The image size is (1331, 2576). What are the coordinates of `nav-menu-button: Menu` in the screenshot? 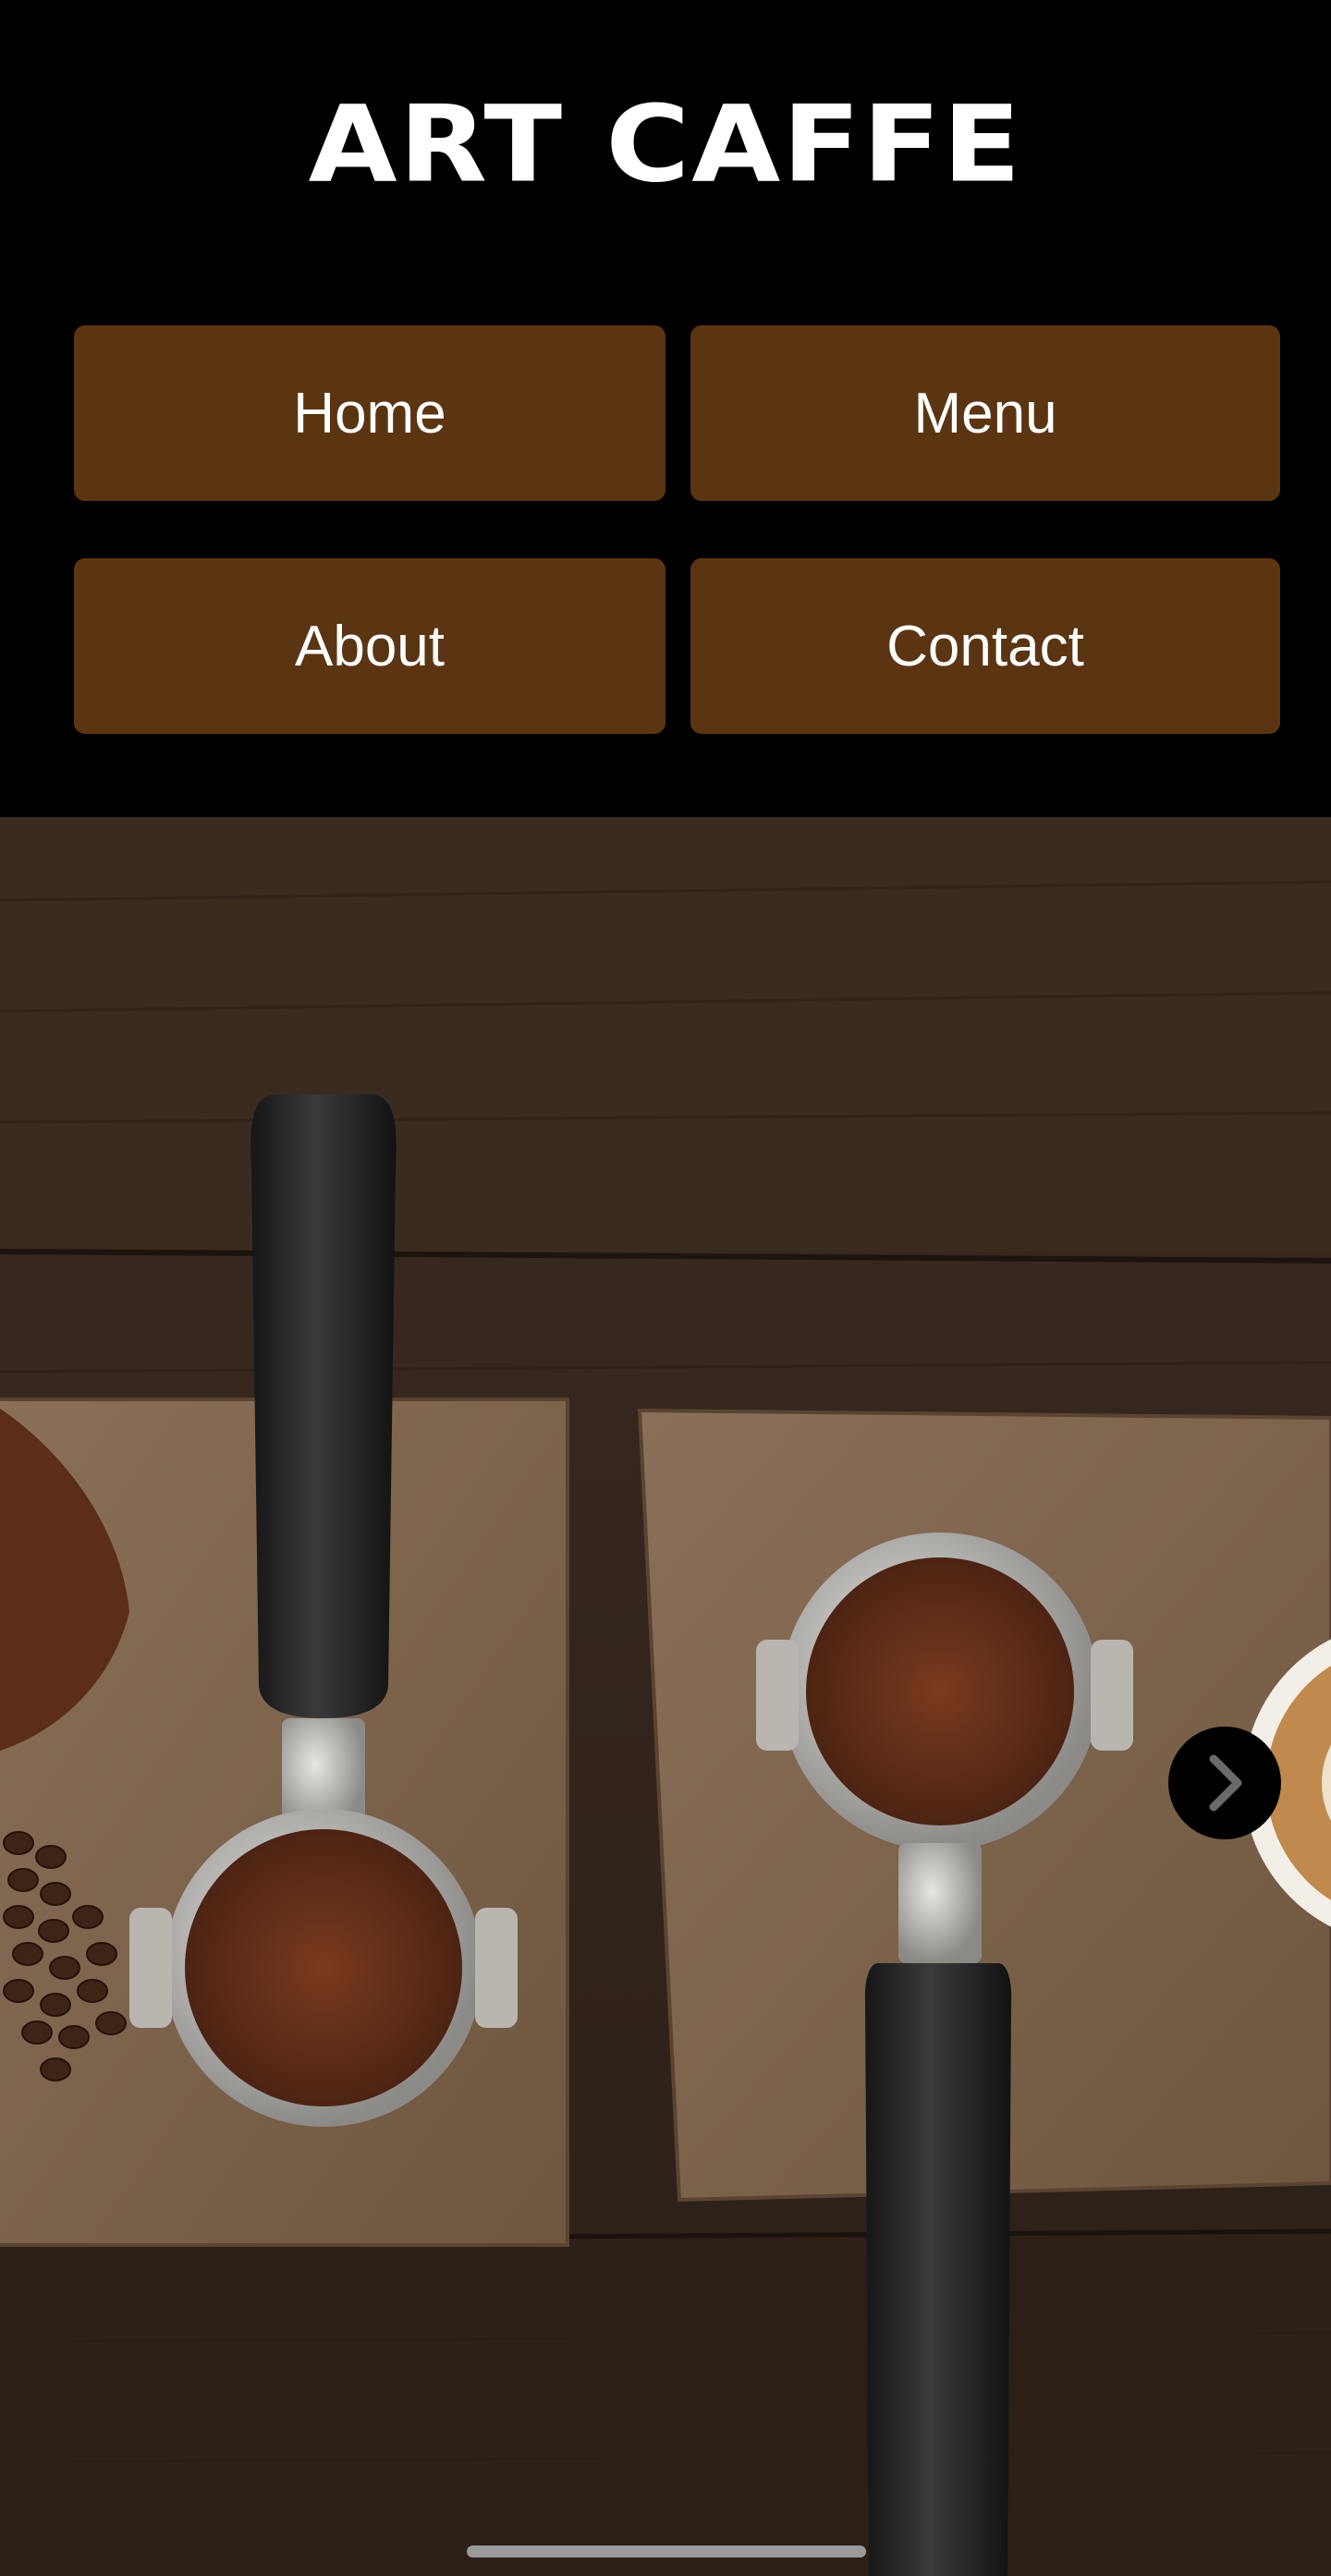 It's located at (985, 413).